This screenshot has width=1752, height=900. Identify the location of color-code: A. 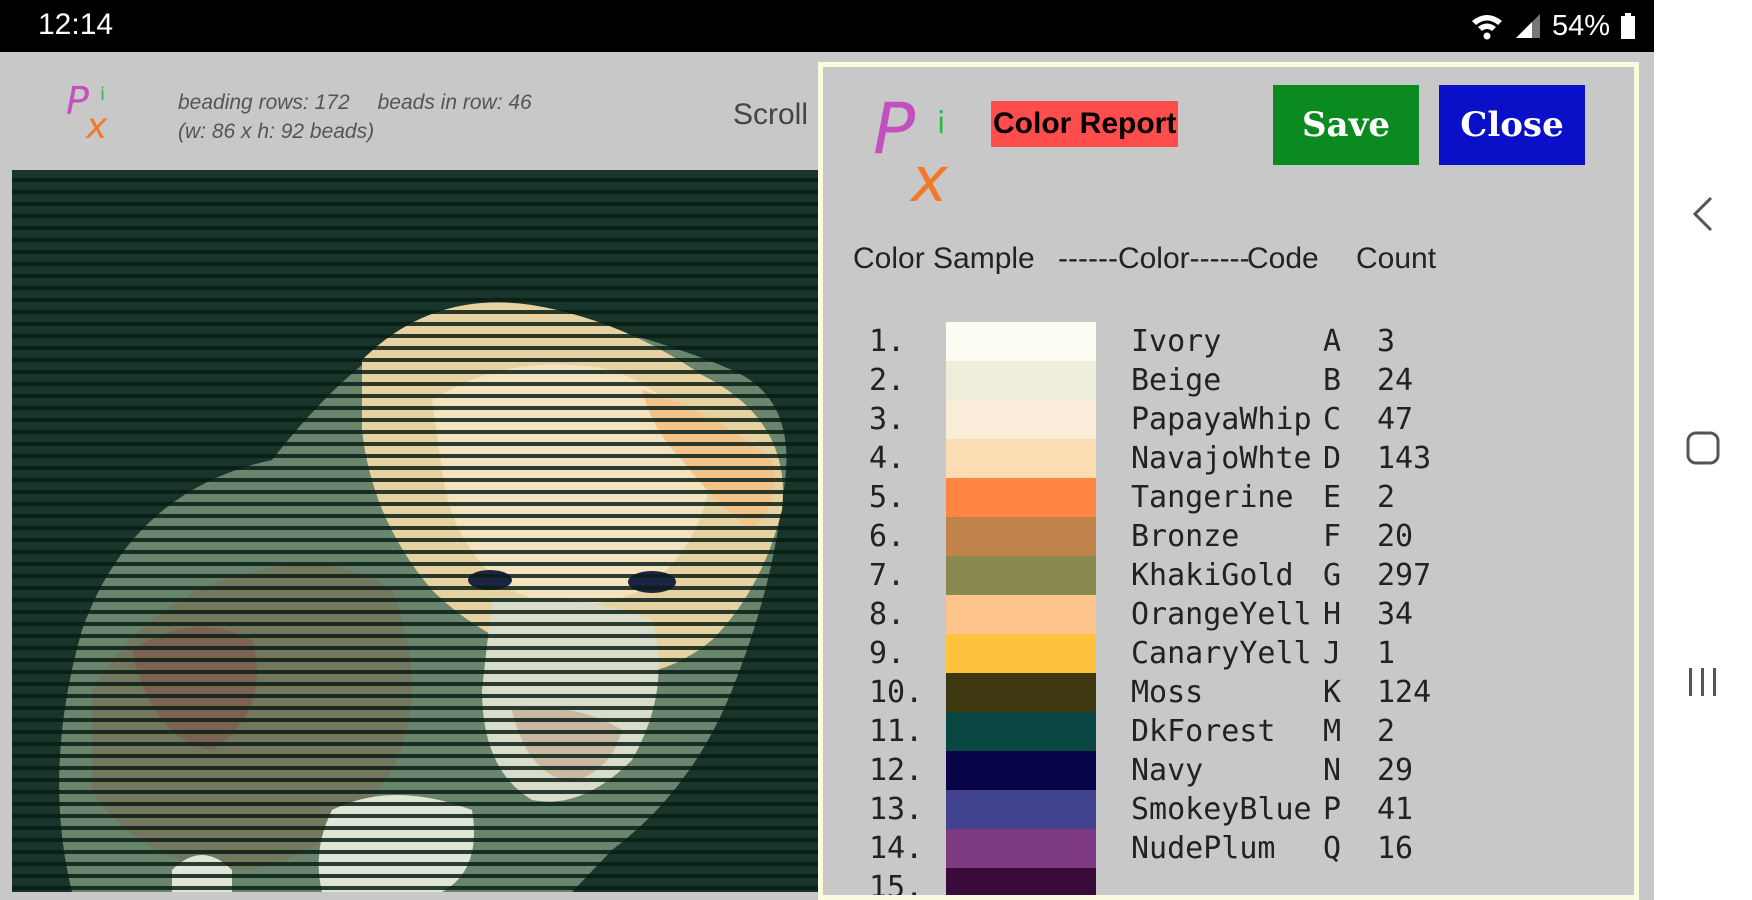
(1332, 341).